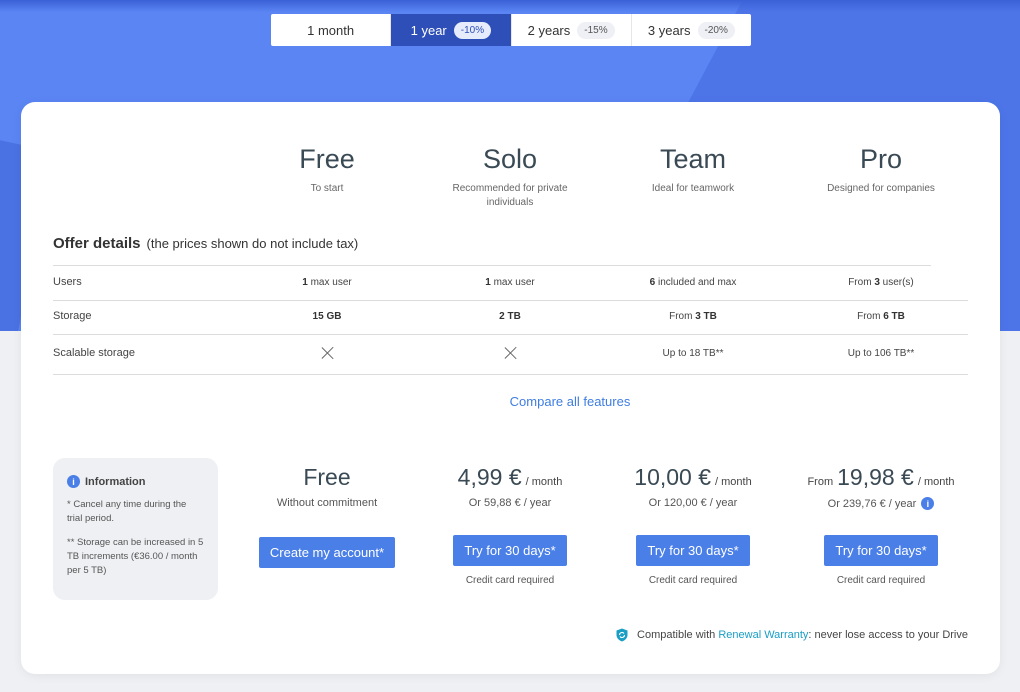 This screenshot has width=1020, height=692. Describe the element at coordinates (881, 353) in the screenshot. I see `scalable-pro: Up to 106 TB**` at that location.